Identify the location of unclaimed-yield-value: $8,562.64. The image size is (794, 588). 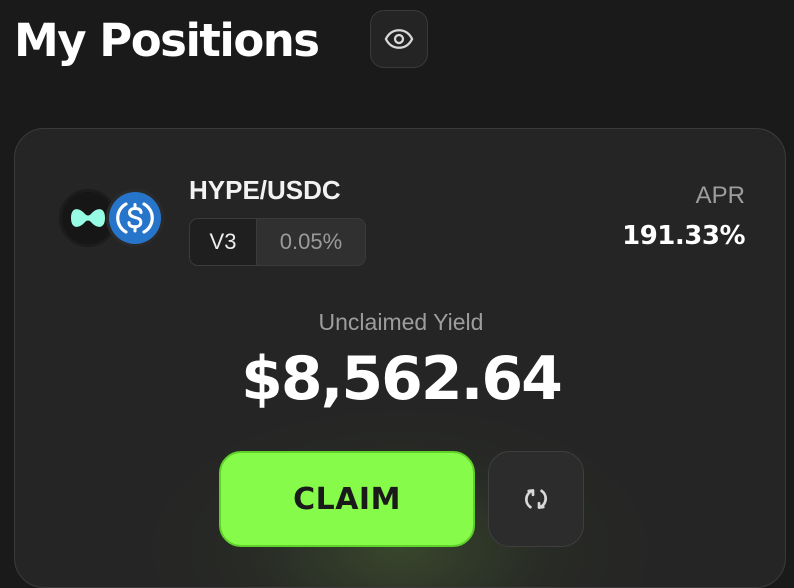
(402, 379).